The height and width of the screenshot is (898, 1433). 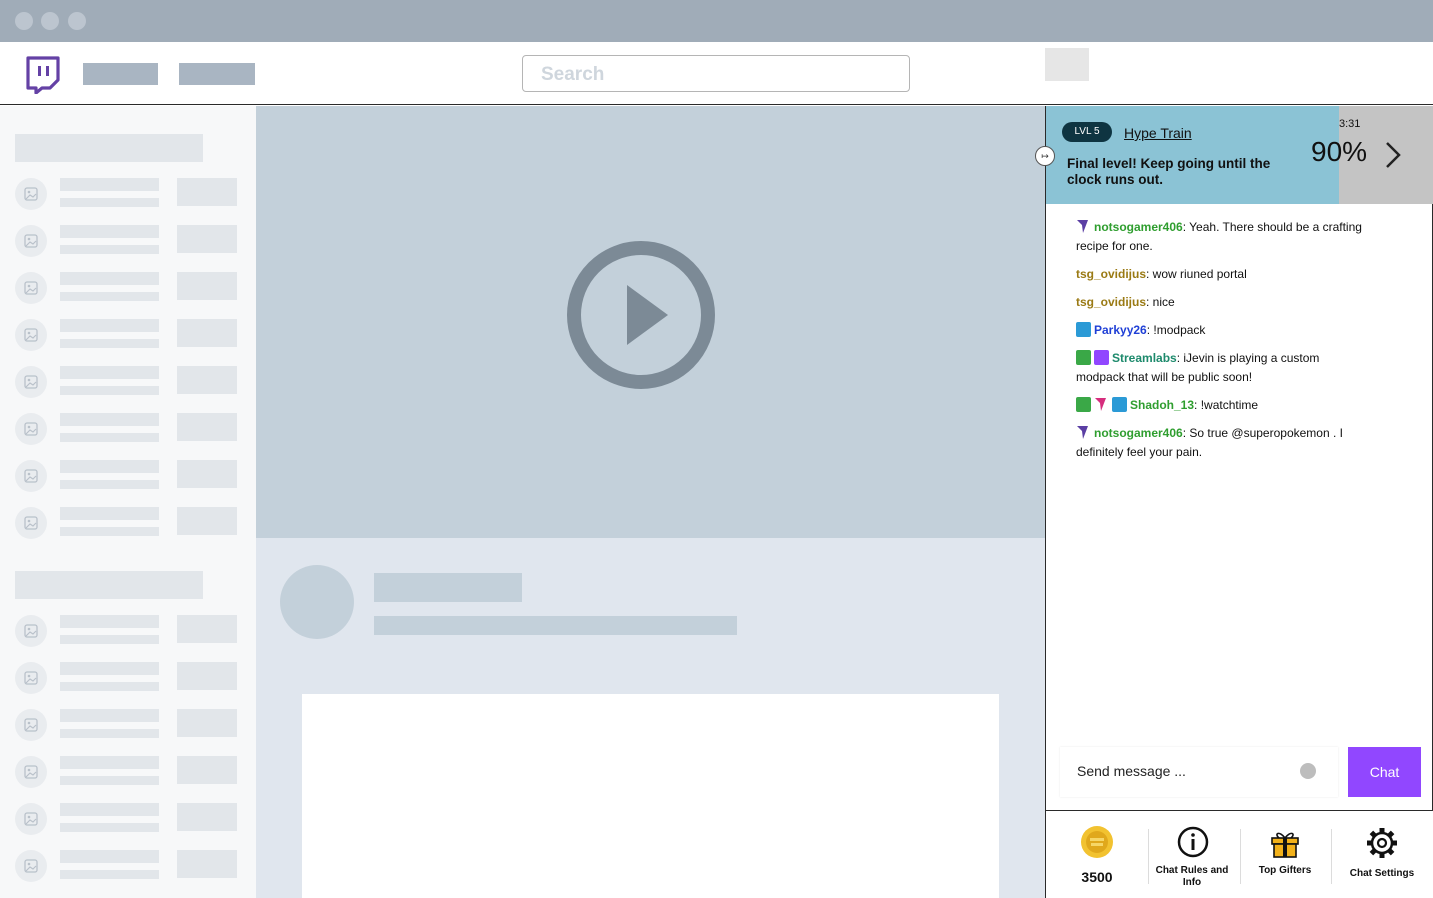 What do you see at coordinates (1287, 854) in the screenshot?
I see `top-gifters-button: Top Gifters` at bounding box center [1287, 854].